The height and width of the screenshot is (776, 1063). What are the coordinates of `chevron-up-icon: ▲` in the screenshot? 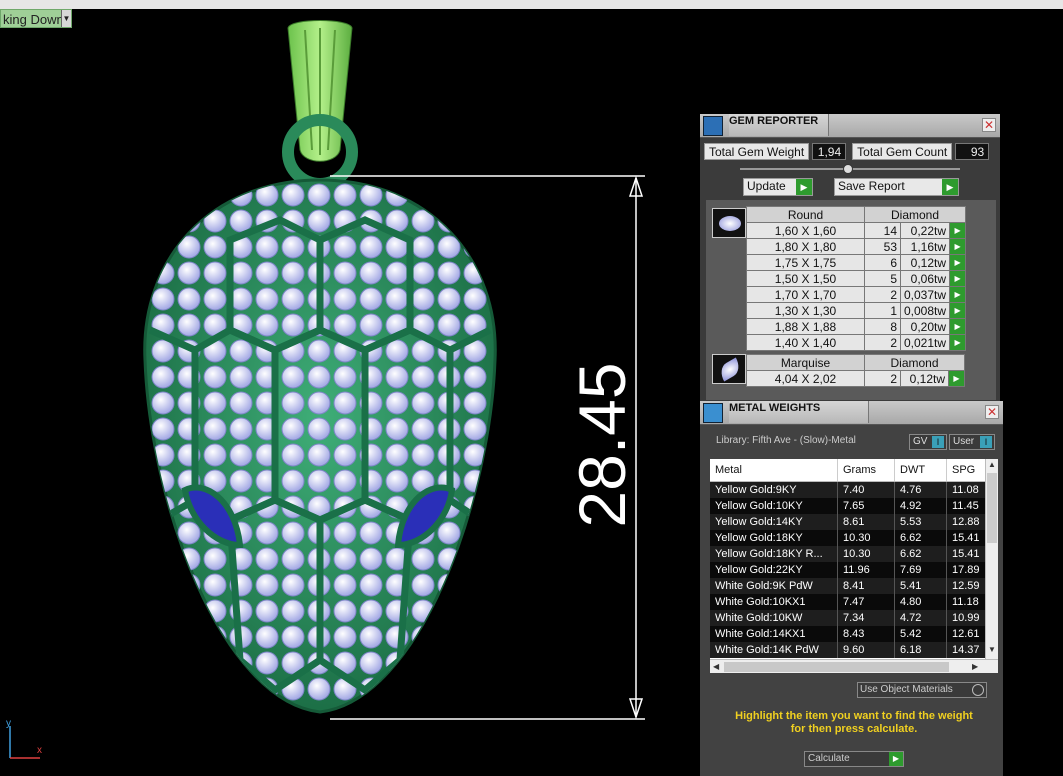 It's located at (992, 464).